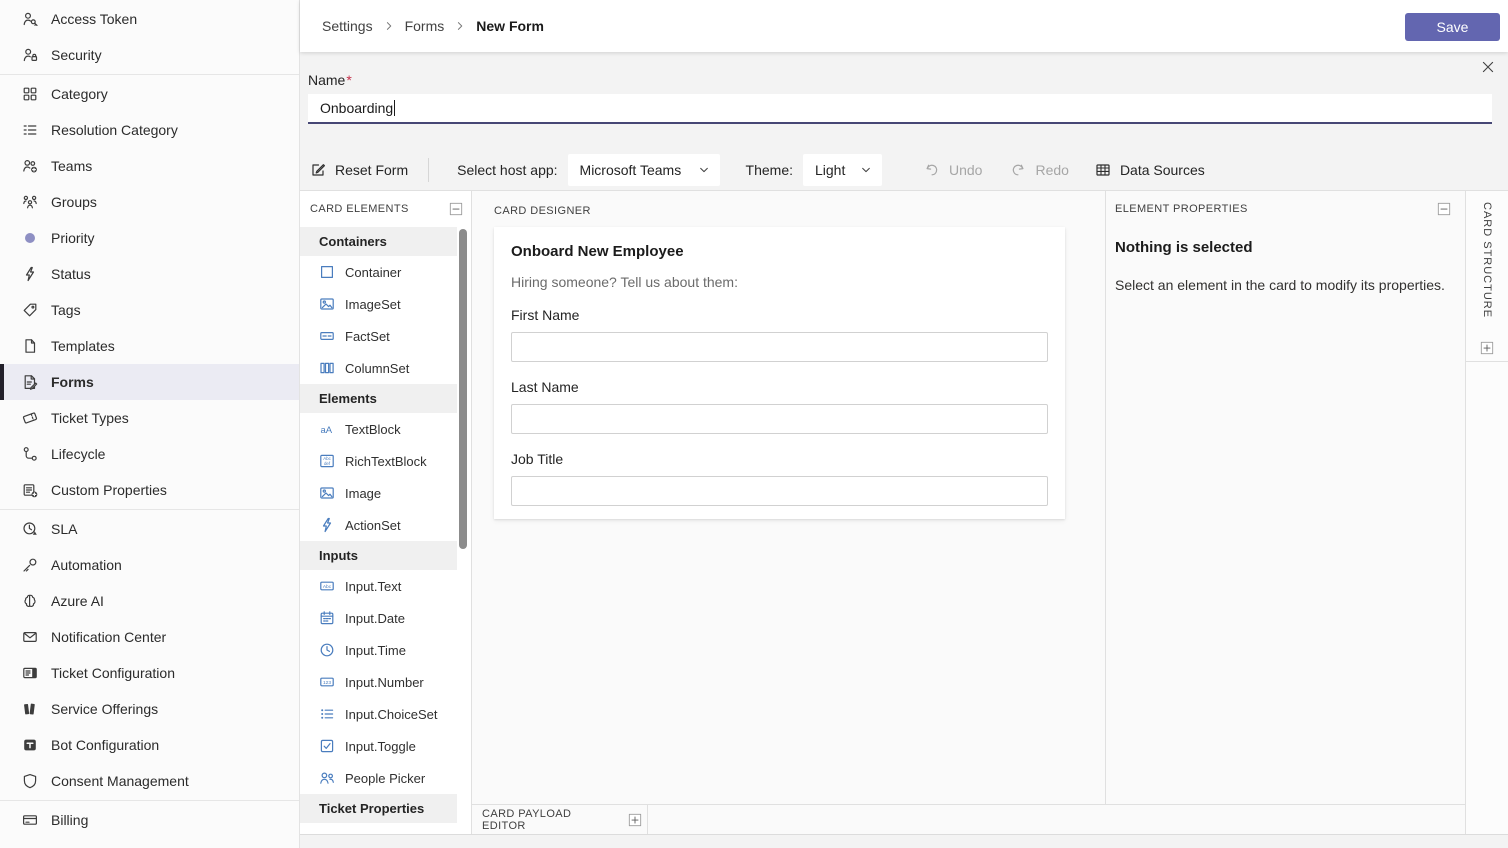 This screenshot has height=848, width=1508. Describe the element at coordinates (378, 398) in the screenshot. I see `section-header-elements: Elements` at that location.